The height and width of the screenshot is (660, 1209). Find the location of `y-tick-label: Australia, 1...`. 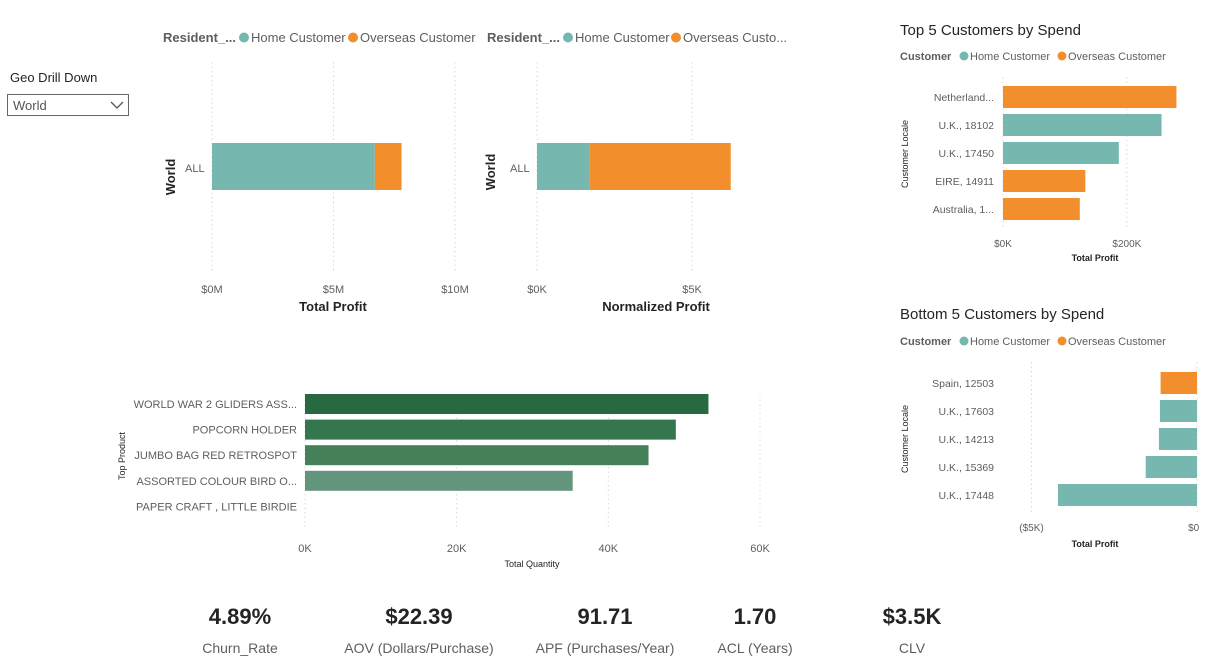

y-tick-label: Australia, 1... is located at coordinates (963, 210).